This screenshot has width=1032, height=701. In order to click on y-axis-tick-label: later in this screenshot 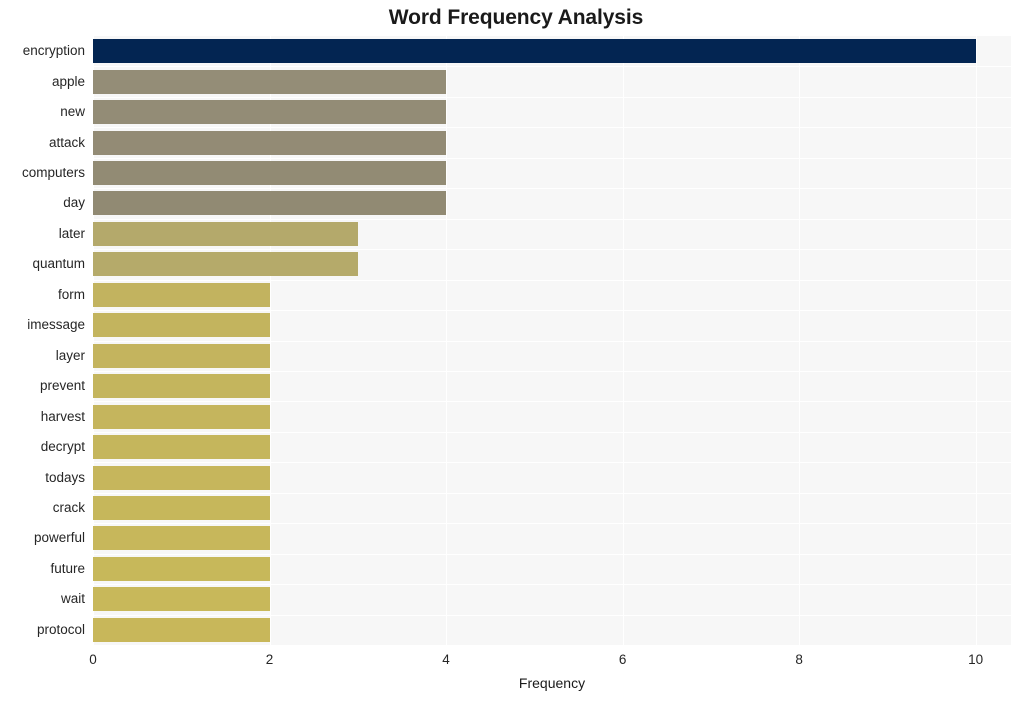, I will do `click(71, 233)`.